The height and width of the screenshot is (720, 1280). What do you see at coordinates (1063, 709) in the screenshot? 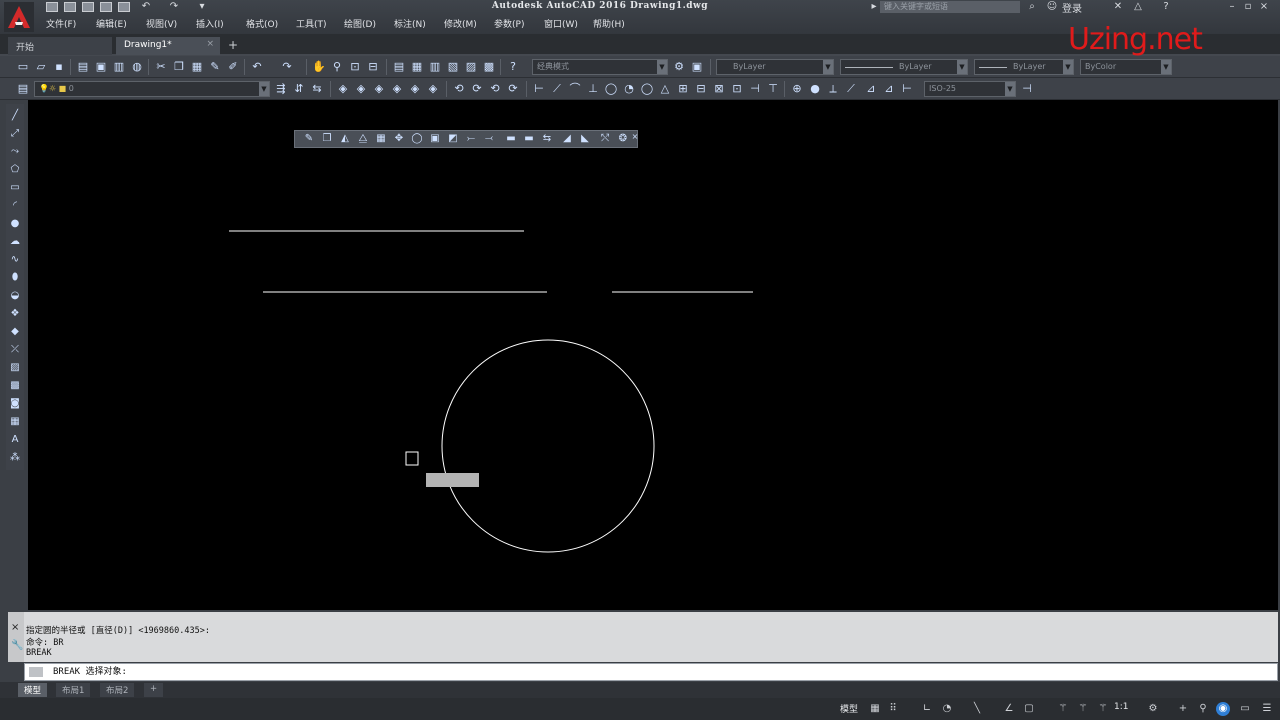
I see `annotation-visibility-icon: ⚚` at bounding box center [1063, 709].